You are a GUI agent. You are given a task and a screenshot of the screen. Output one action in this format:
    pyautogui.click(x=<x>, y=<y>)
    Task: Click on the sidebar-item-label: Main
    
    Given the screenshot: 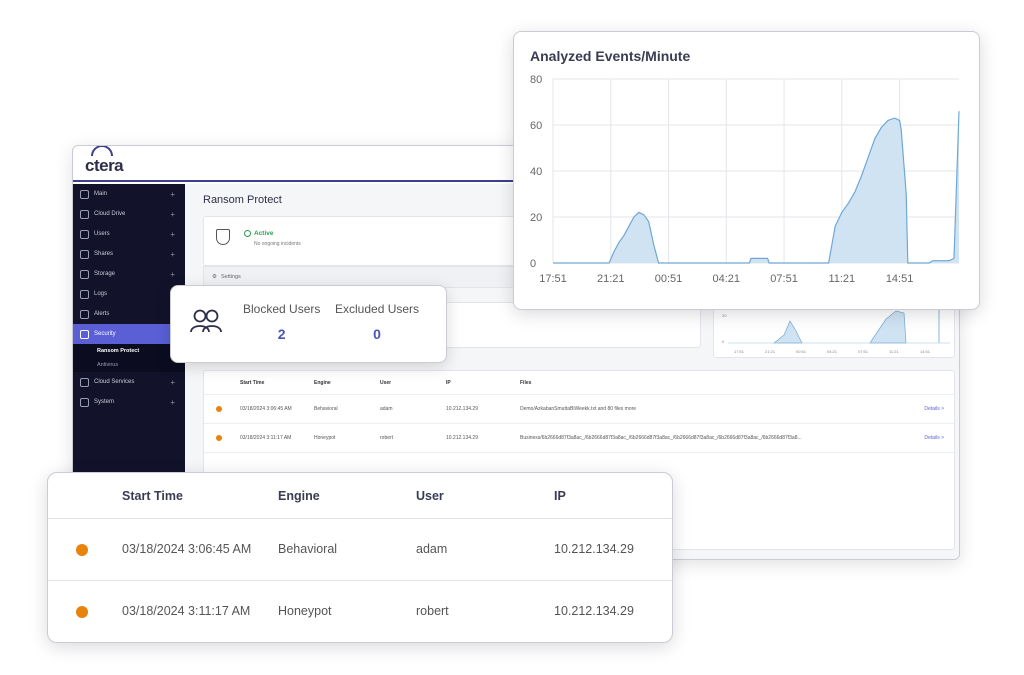 What is the action you would take?
    pyautogui.click(x=101, y=194)
    